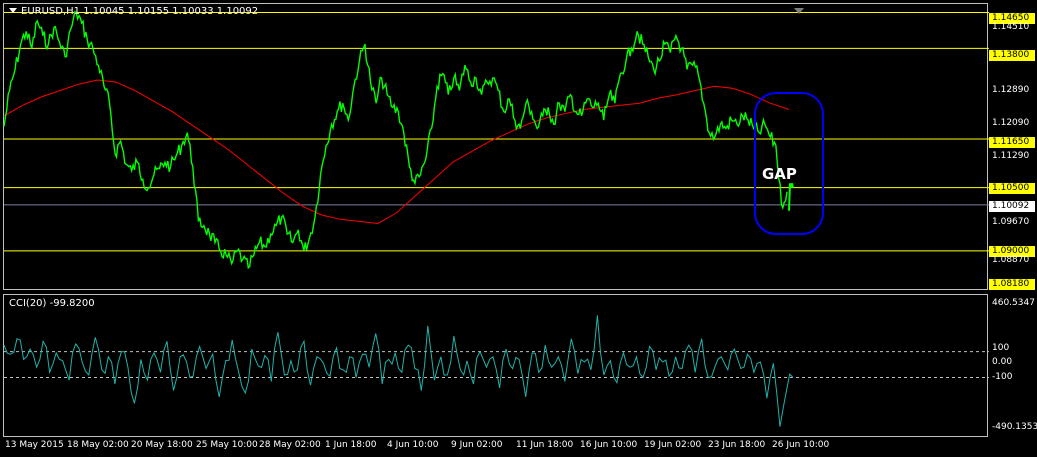  I want to click on cci-tick-0: 0.00, so click(1002, 362).